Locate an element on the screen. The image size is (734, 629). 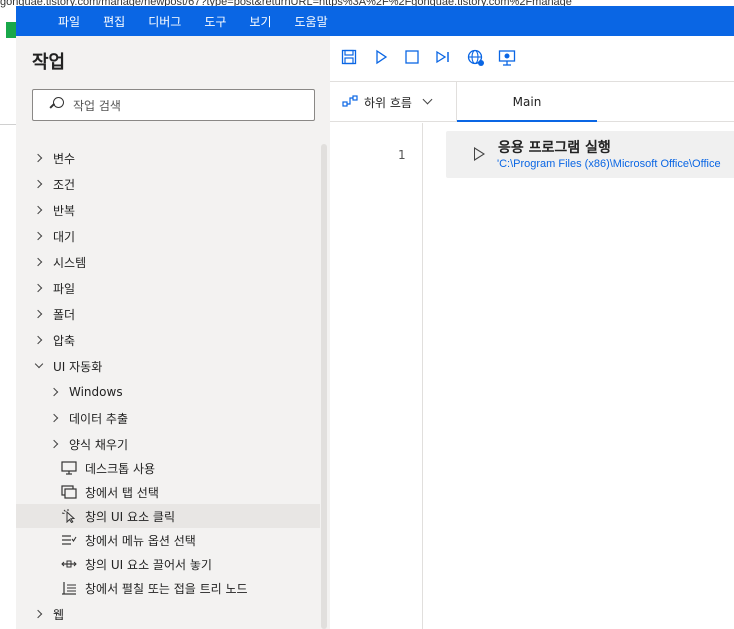
action-label: 창에서 메뉴 옵션 선택 is located at coordinates (140, 540).